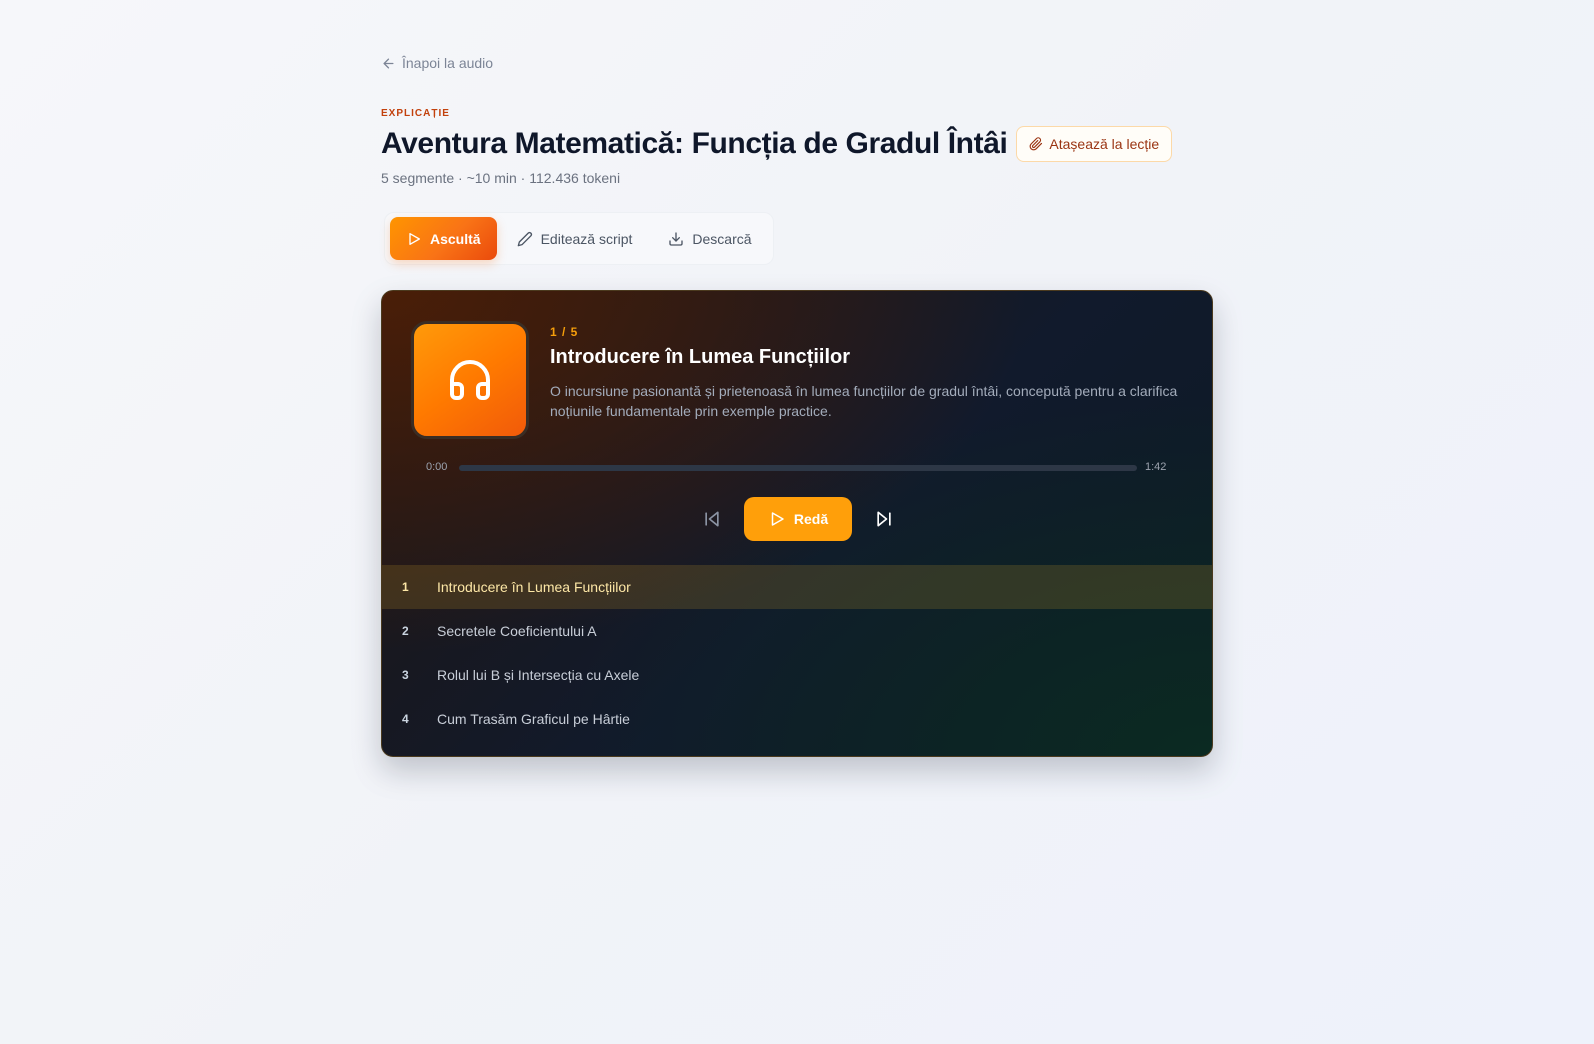  What do you see at coordinates (1036, 144) in the screenshot?
I see `paperclip-icon` at bounding box center [1036, 144].